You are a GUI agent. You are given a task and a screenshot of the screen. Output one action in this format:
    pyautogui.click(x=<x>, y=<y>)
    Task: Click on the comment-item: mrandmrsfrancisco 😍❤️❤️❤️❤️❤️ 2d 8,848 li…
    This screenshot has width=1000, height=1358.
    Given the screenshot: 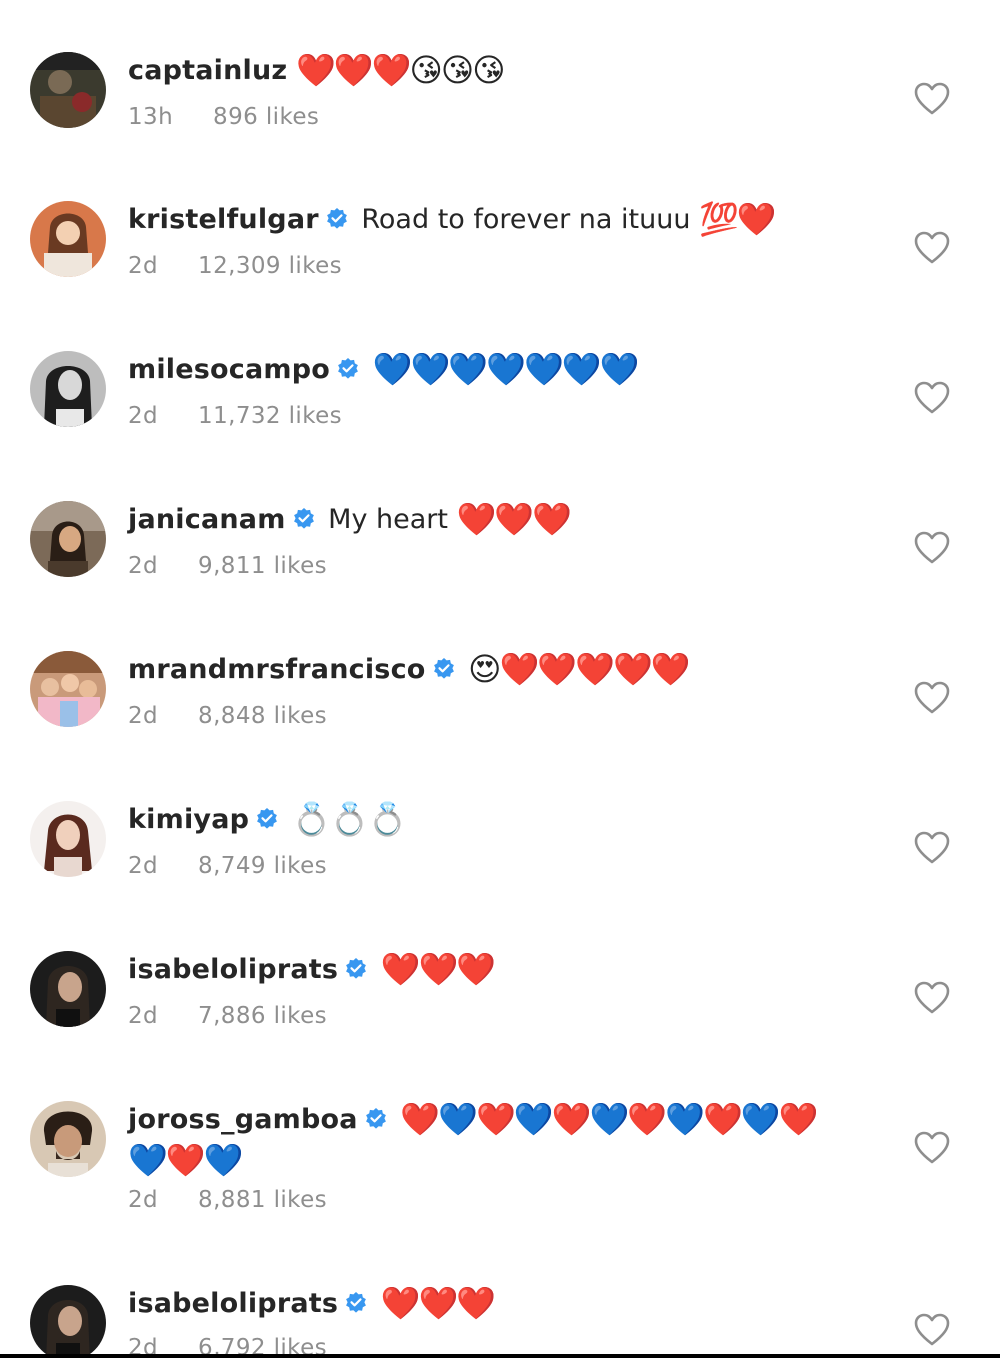 What is the action you would take?
    pyautogui.click(x=500, y=725)
    